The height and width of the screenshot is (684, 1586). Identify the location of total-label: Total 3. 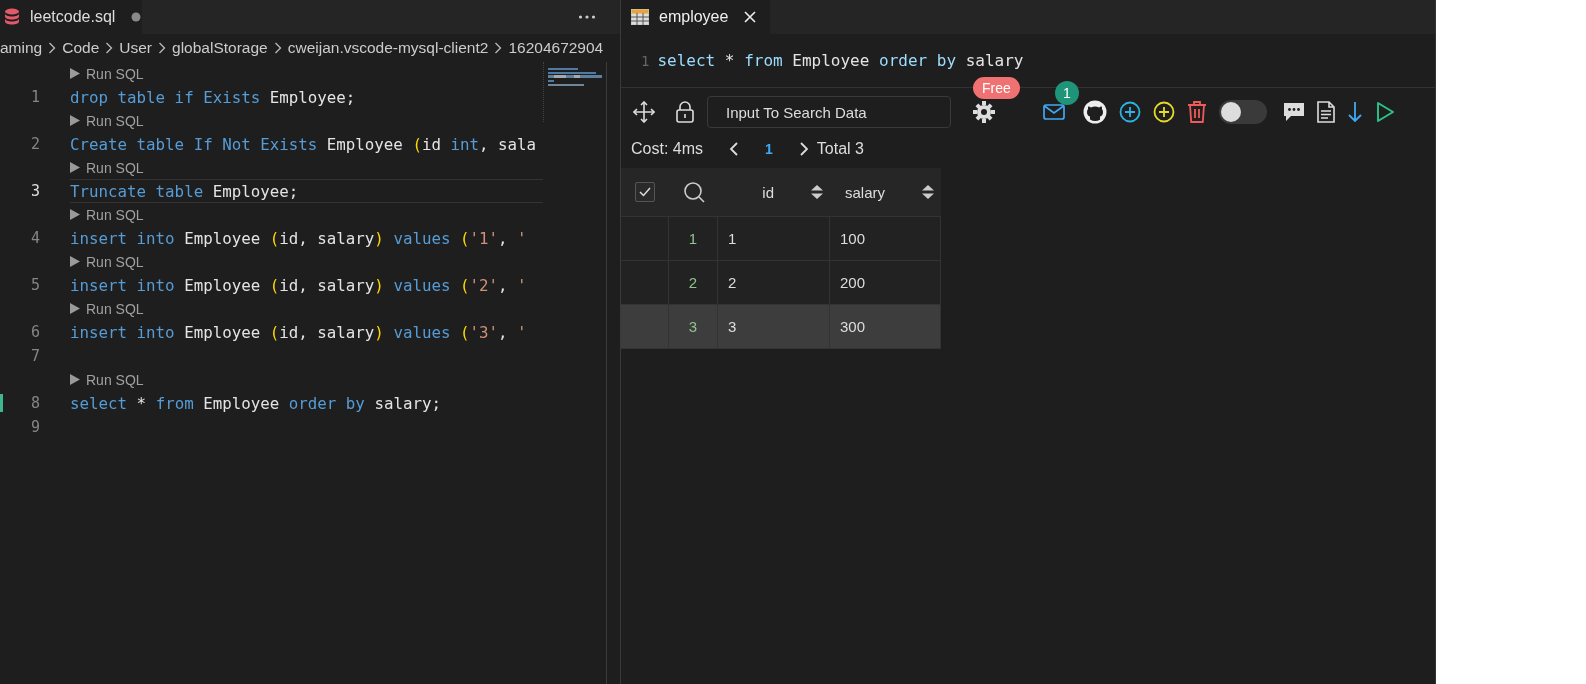
(840, 149).